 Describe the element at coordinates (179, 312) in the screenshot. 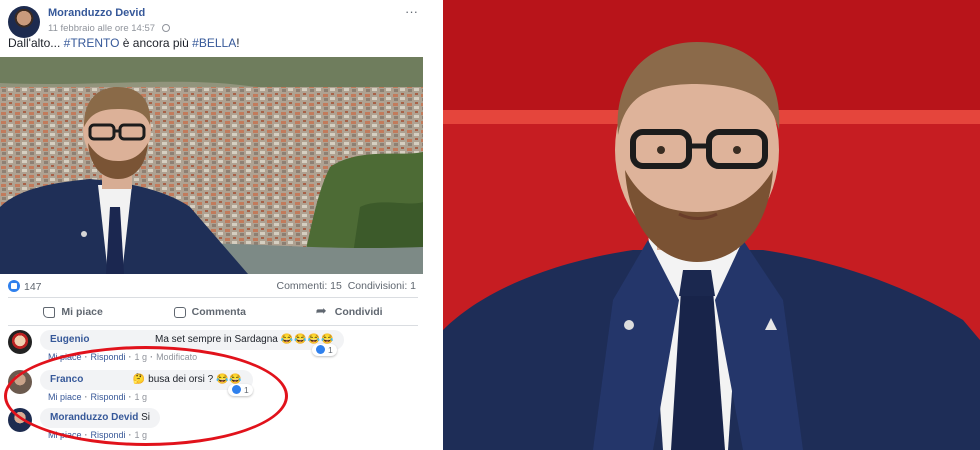

I see `speech-bubble-icon` at that location.